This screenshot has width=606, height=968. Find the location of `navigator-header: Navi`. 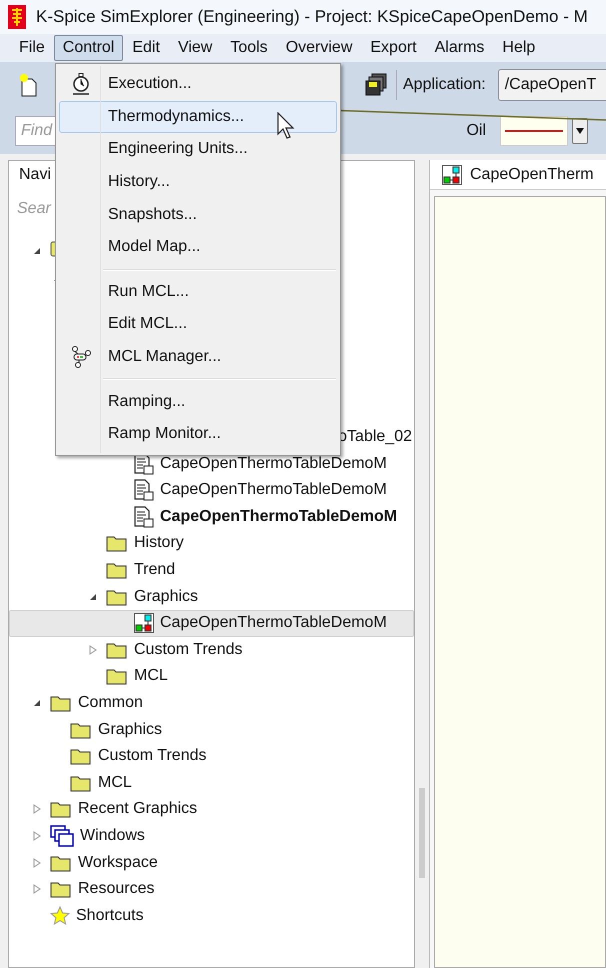

navigator-header: Navi is located at coordinates (35, 175).